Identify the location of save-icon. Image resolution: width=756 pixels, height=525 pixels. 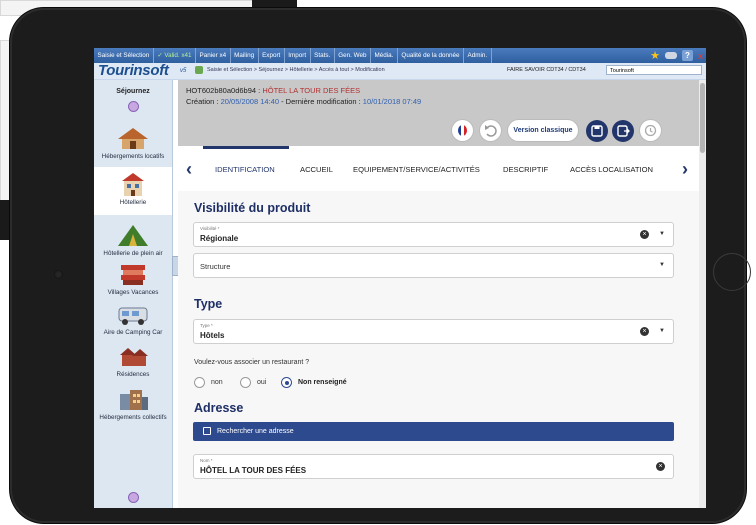
(597, 131).